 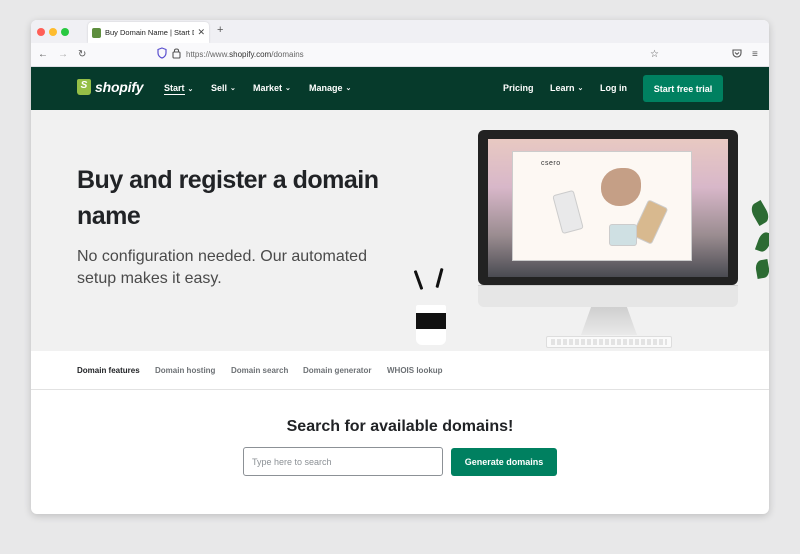 What do you see at coordinates (400, 426) in the screenshot?
I see `search-title: Search for available domains!` at bounding box center [400, 426].